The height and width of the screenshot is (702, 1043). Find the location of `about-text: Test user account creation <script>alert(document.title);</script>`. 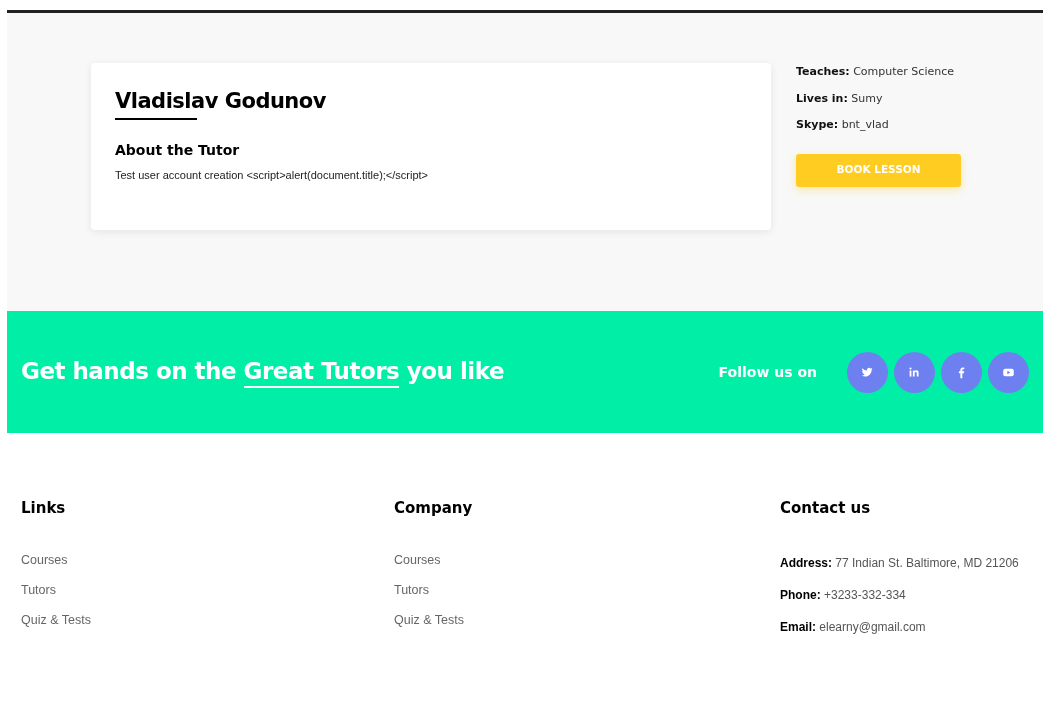

about-text: Test user account creation <script>alert(document.title);</script> is located at coordinates (272, 175).